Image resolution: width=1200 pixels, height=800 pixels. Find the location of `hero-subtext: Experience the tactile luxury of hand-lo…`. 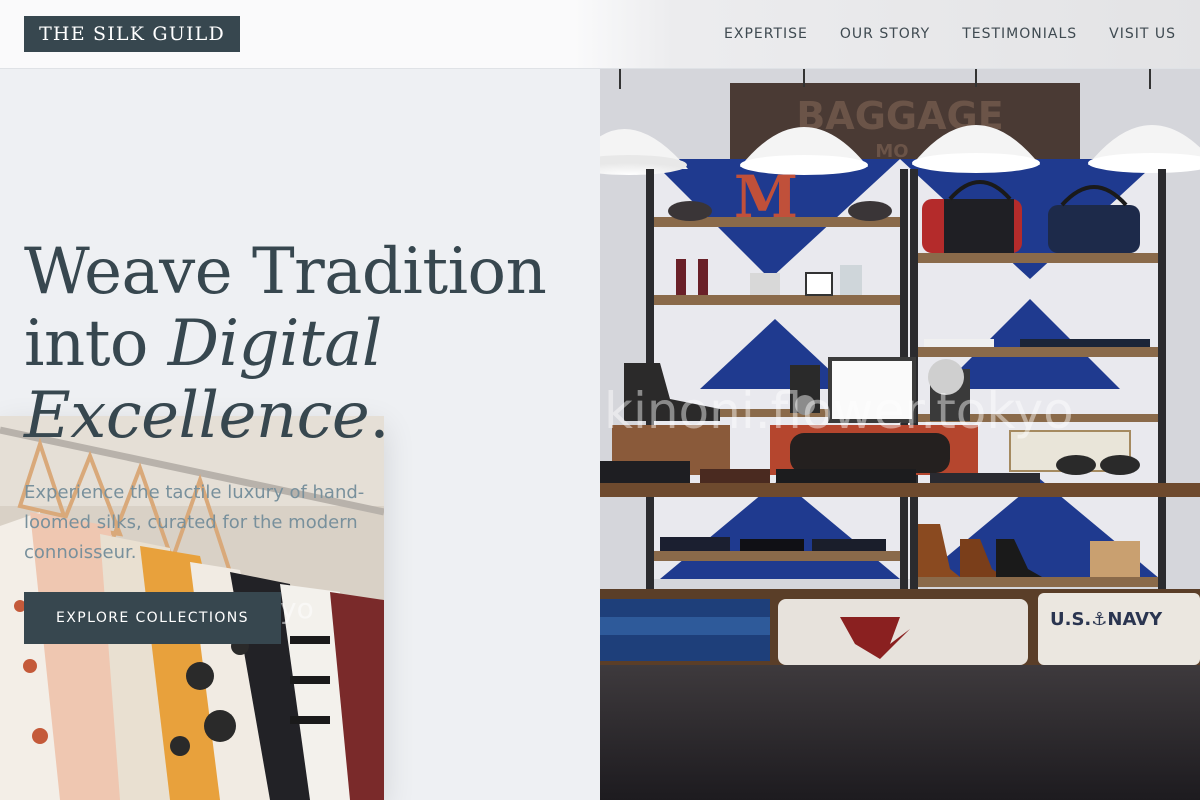

hero-subtext: Experience the tactile luxury of hand-lo… is located at coordinates (194, 522).